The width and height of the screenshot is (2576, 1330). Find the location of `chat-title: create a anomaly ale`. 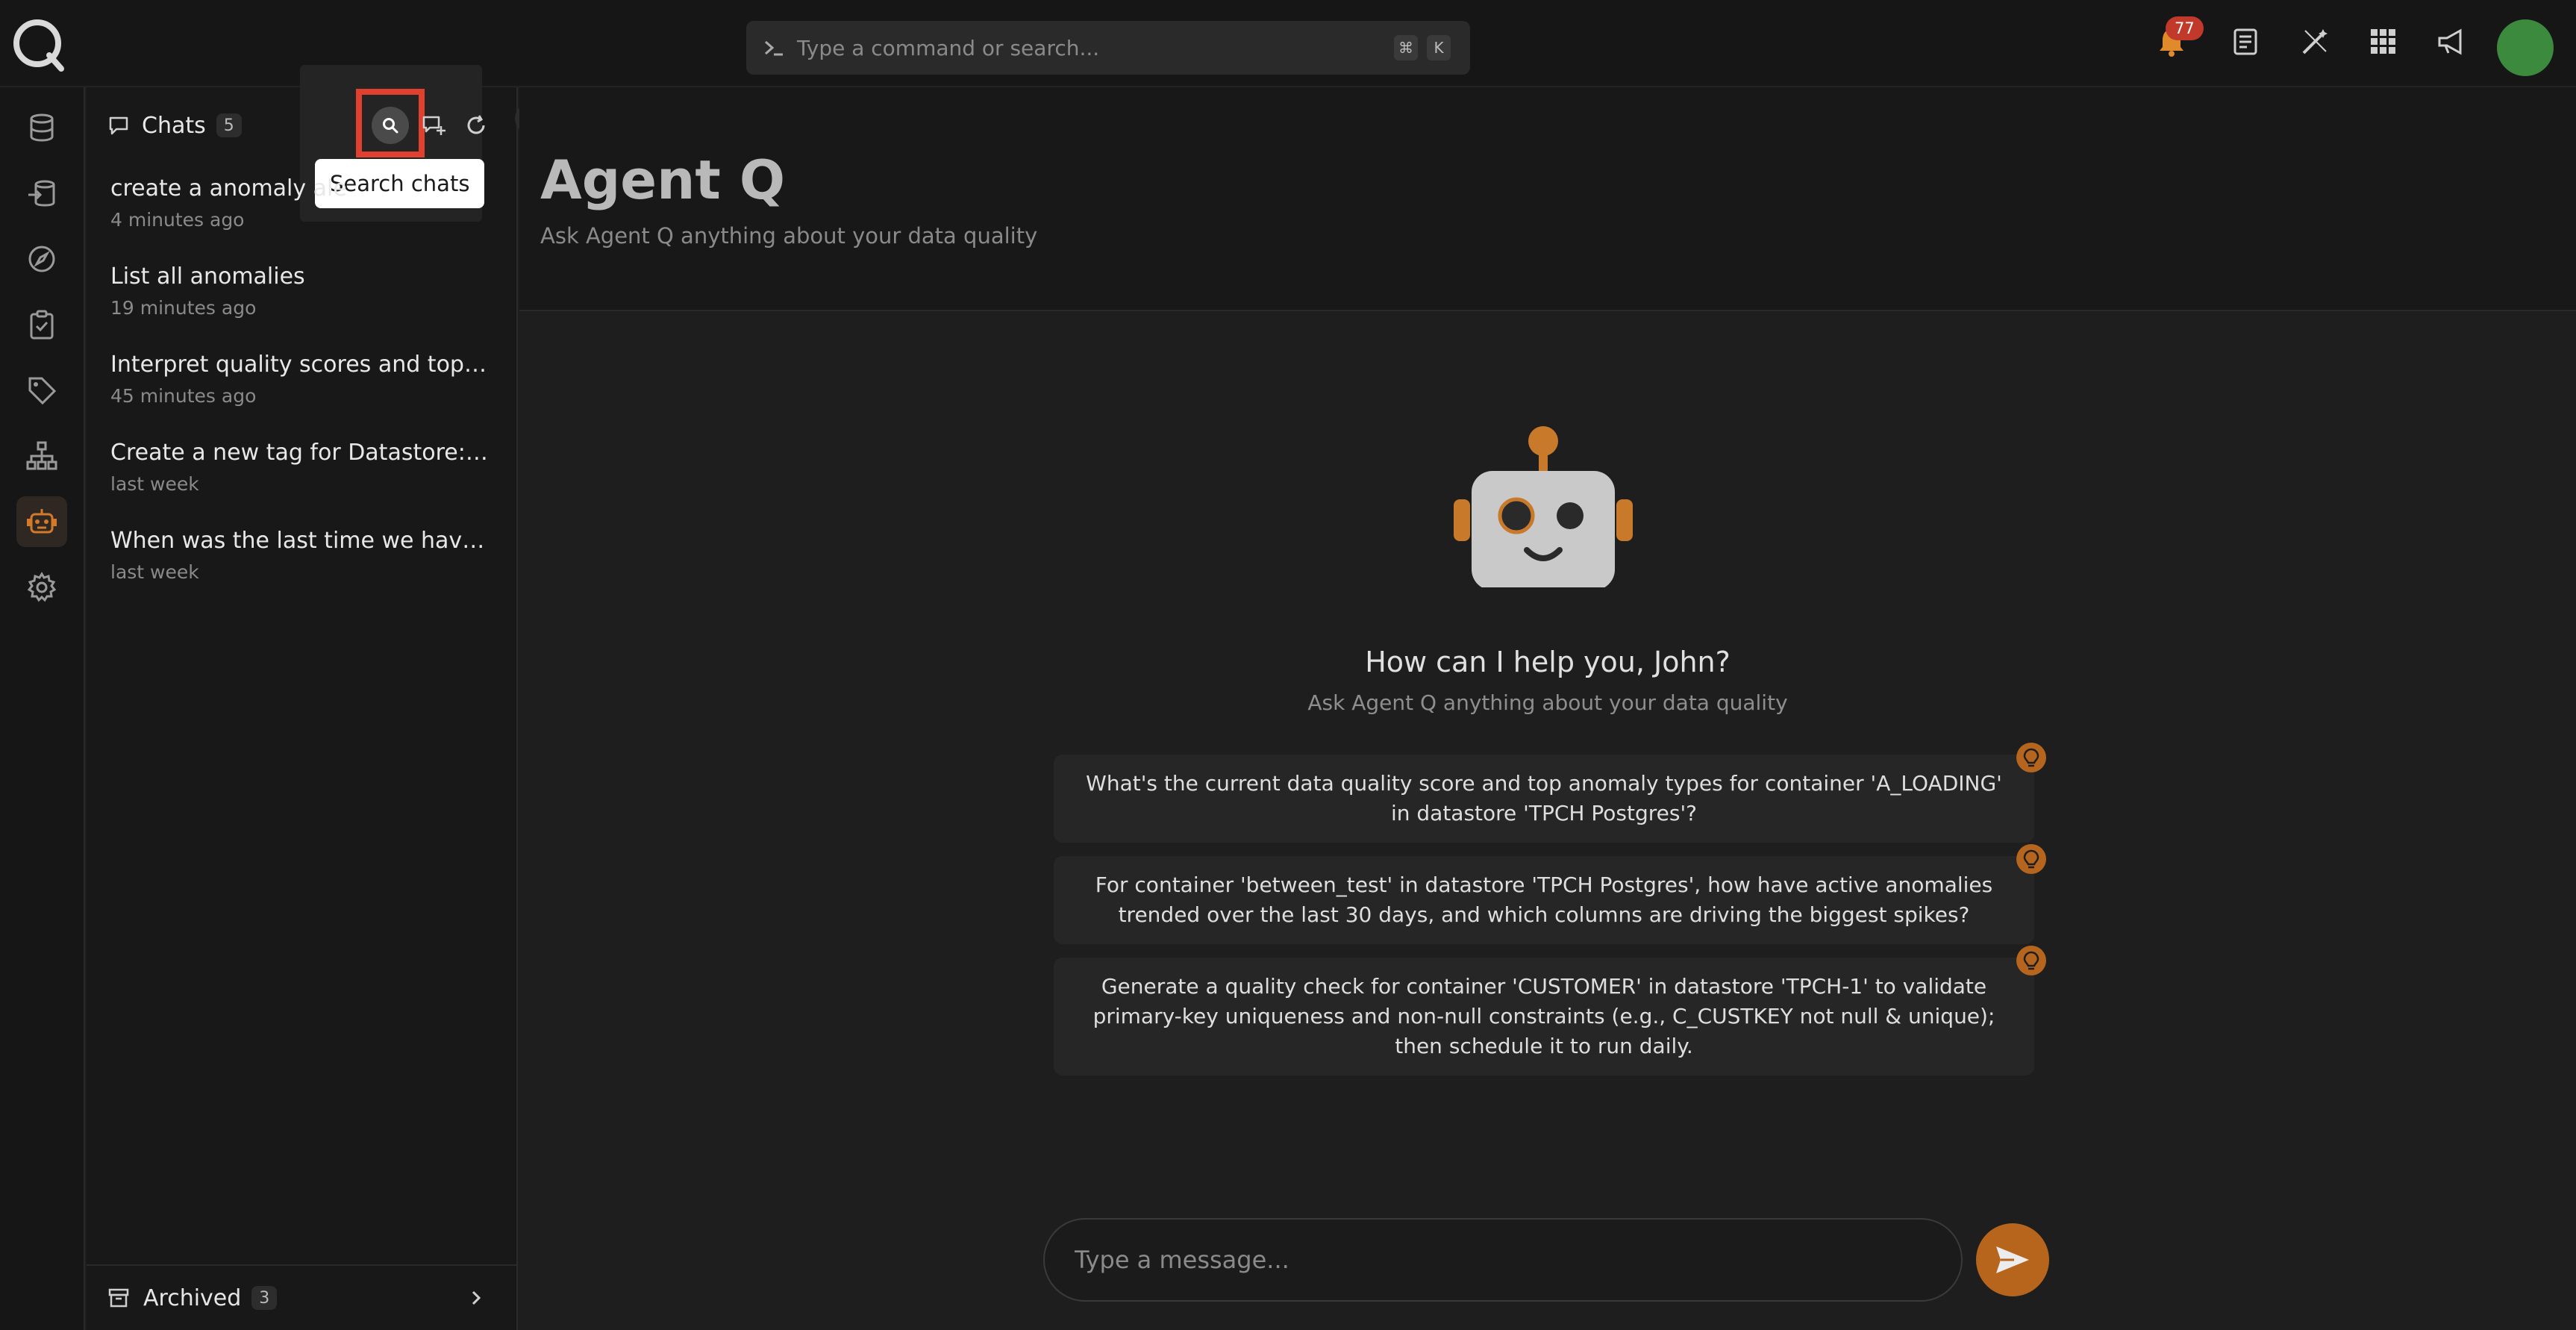

chat-title: create a anomaly ale is located at coordinates (228, 188).